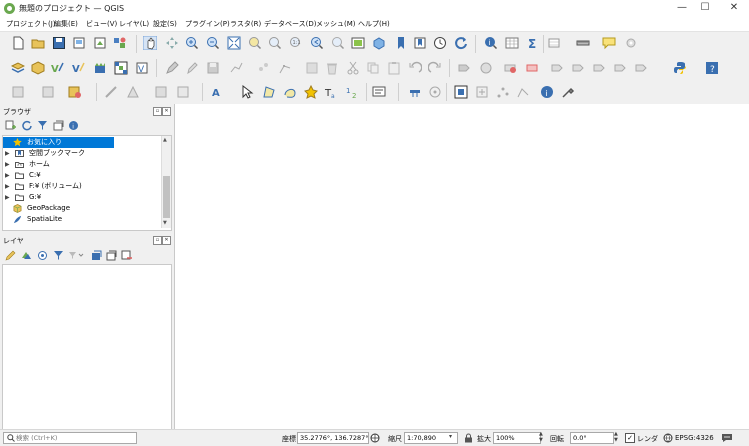 The width and height of the screenshot is (749, 446). What do you see at coordinates (547, 92) in the screenshot?
I see `layer-properties-info-icon: i` at bounding box center [547, 92].